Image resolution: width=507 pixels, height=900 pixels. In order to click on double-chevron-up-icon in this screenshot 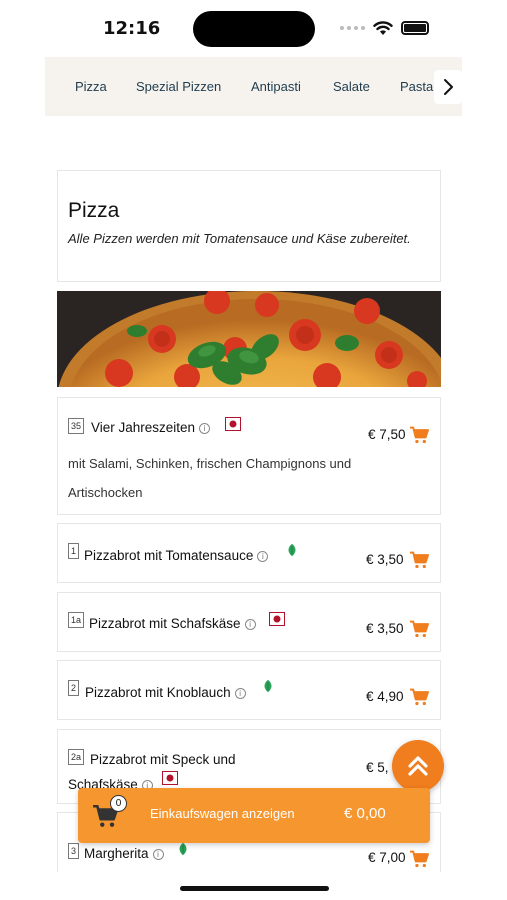, I will do `click(418, 766)`.